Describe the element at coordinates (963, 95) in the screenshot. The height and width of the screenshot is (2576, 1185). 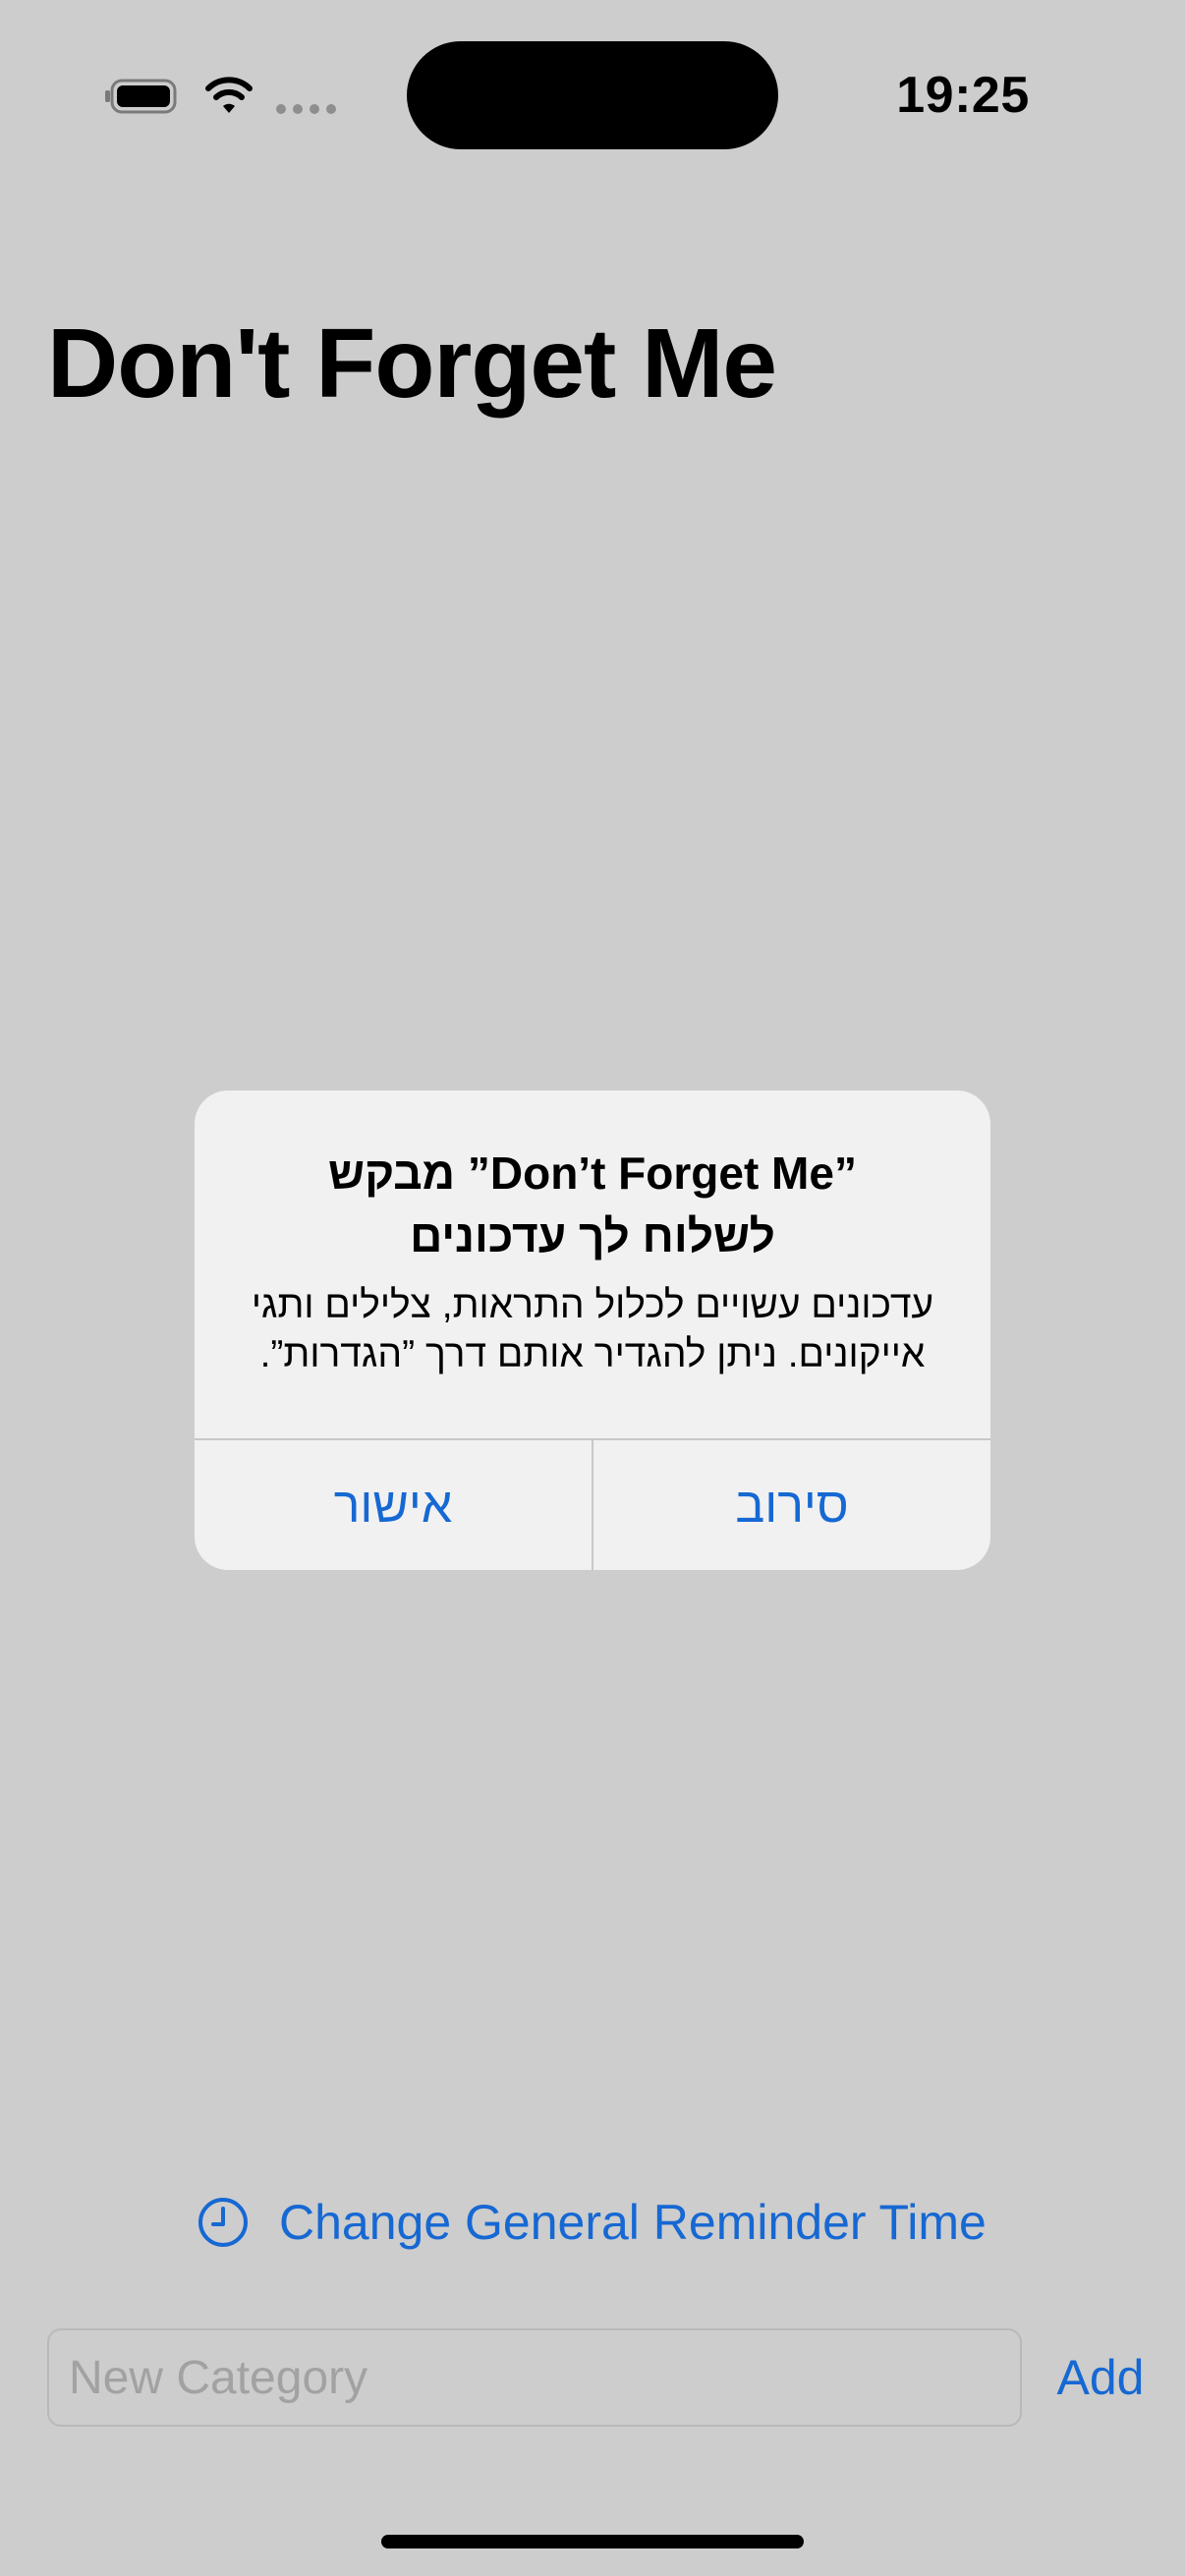
I see `status-time: 19:25` at that location.